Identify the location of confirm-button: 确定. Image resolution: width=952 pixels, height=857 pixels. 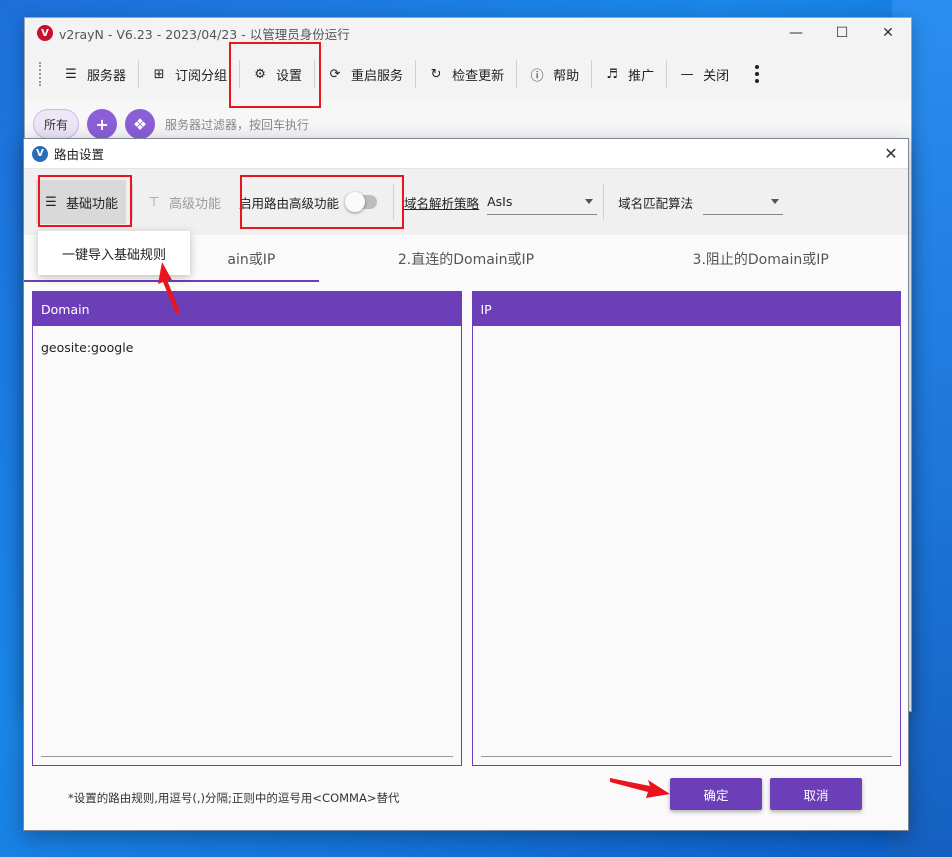
(716, 794).